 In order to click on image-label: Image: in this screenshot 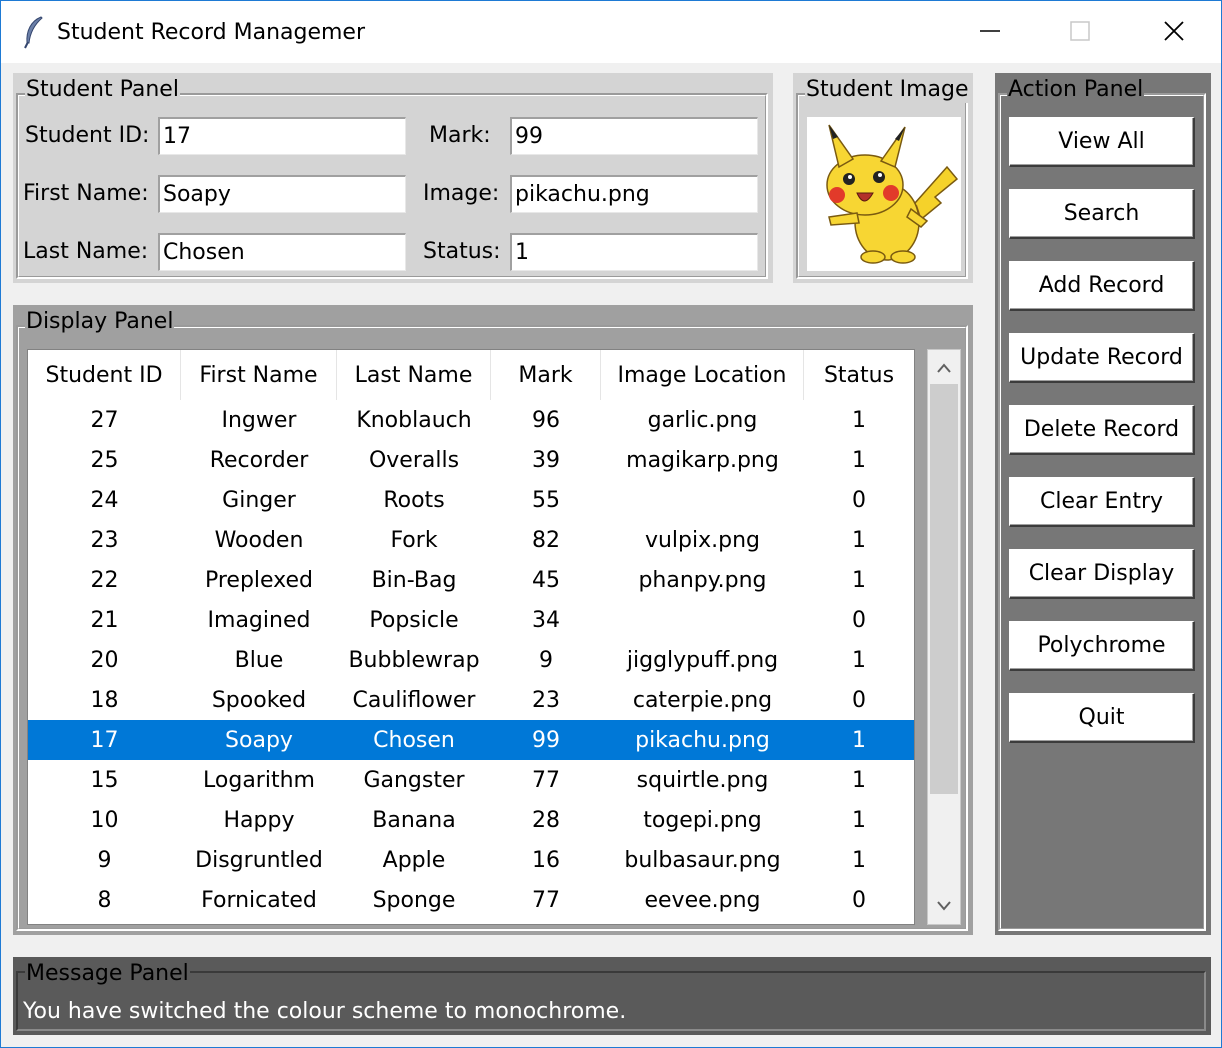, I will do `click(461, 193)`.